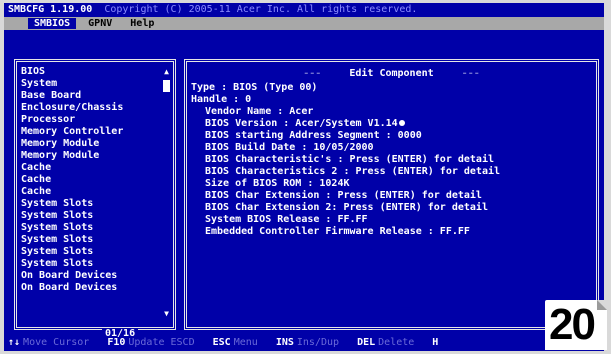  What do you see at coordinates (284, 342) in the screenshot?
I see `status-key-ins: INS` at bounding box center [284, 342].